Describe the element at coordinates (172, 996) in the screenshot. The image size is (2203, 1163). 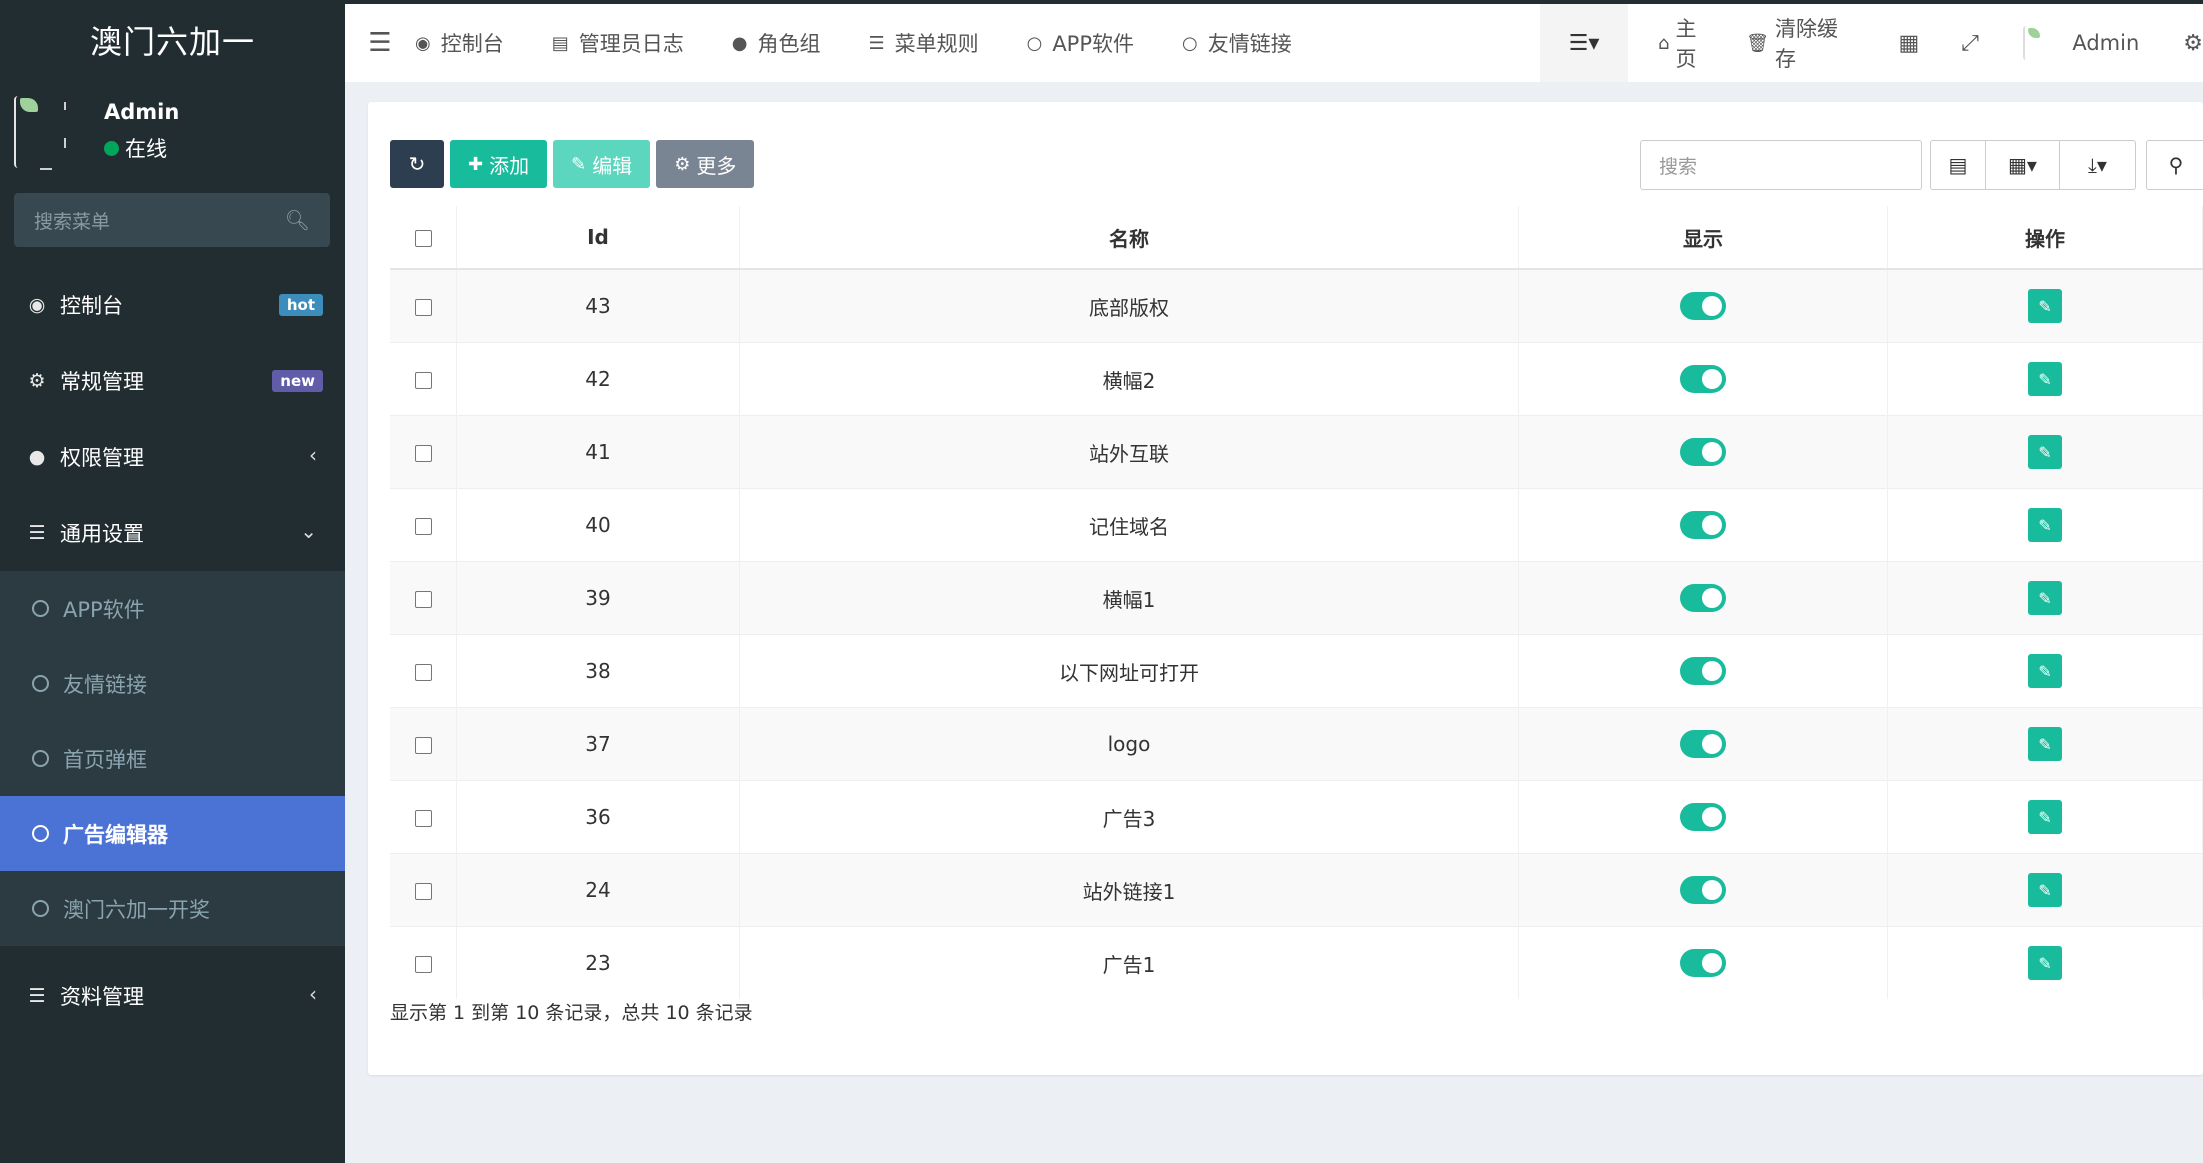
I see `sidebar-item-data: ☰ 资料管理 ‹` at that location.